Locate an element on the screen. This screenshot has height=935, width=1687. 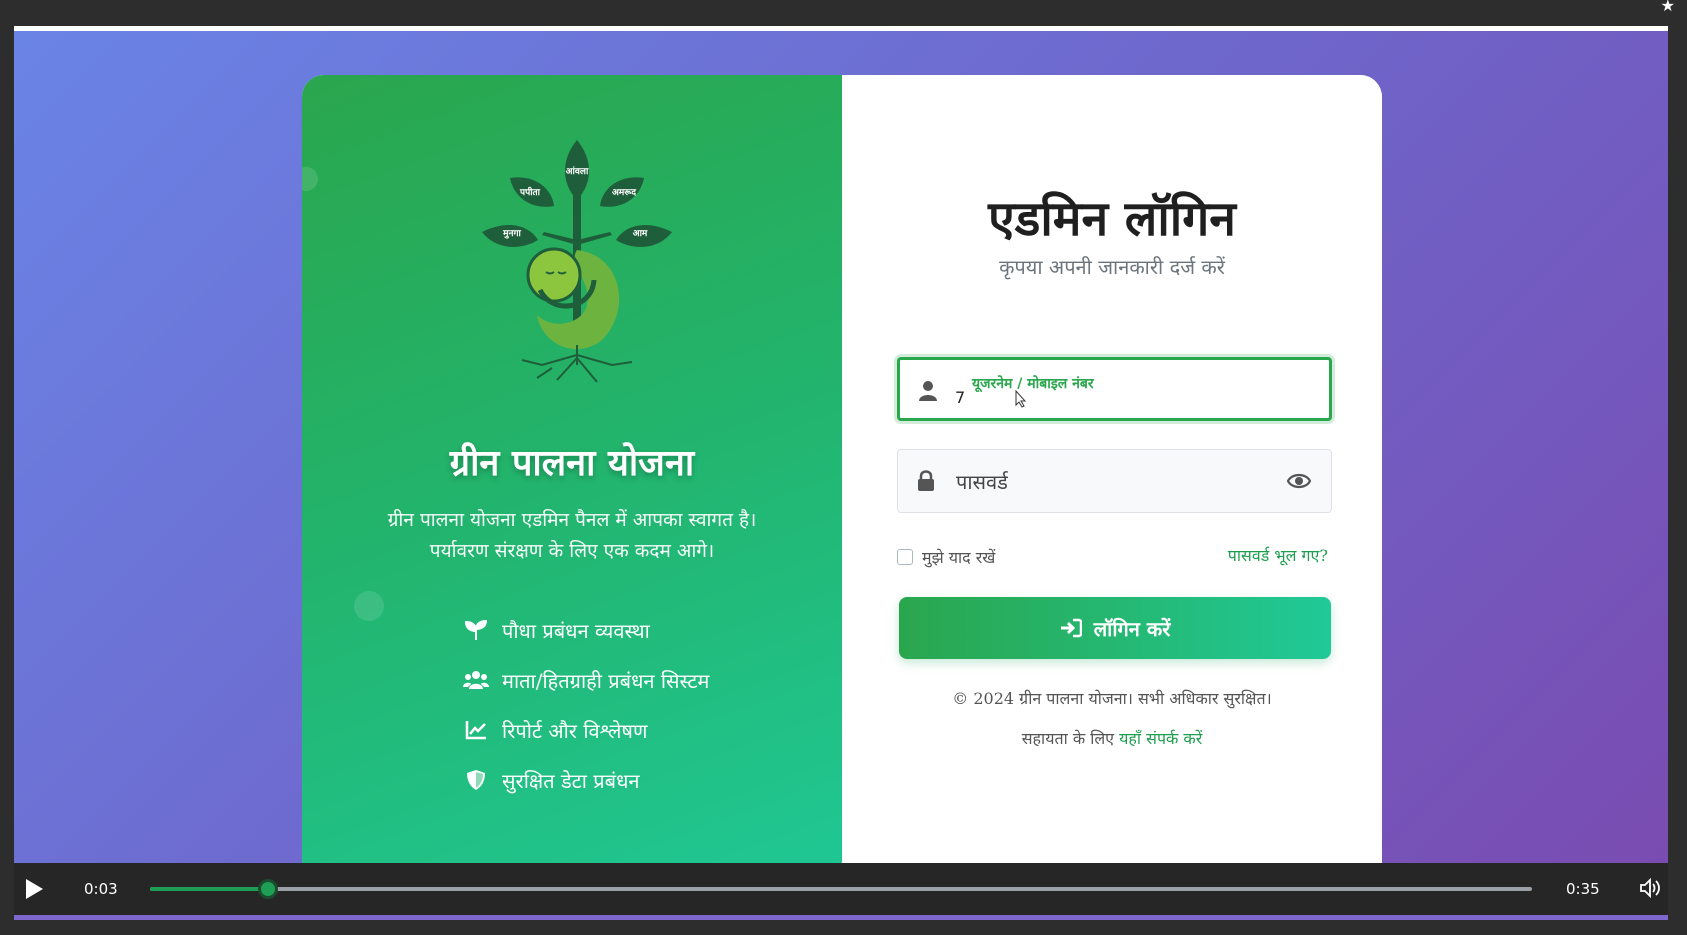
seek-thumb is located at coordinates (268, 889).